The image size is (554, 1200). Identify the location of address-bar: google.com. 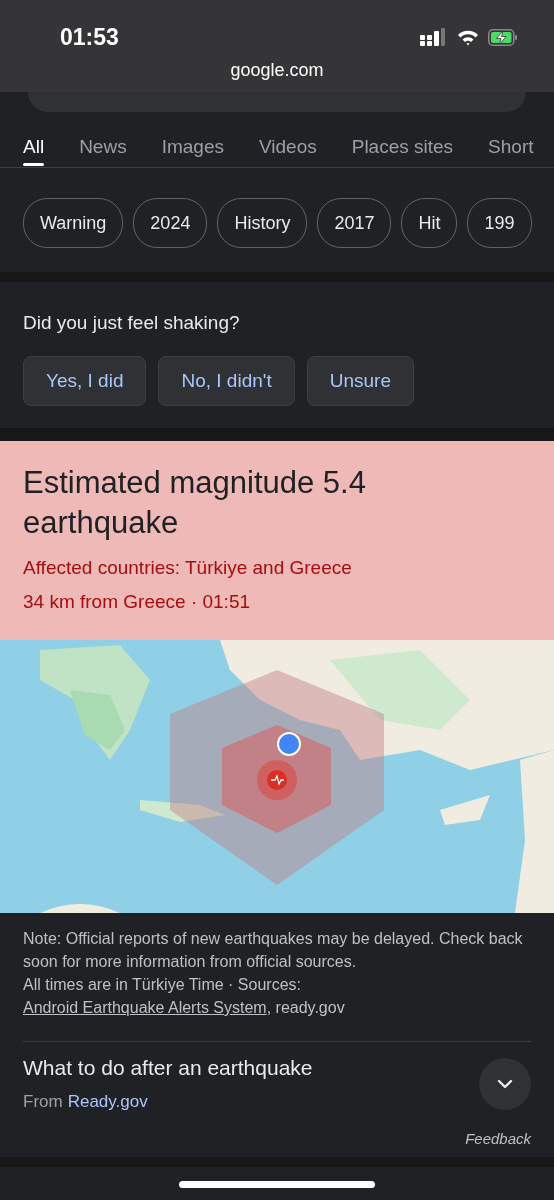
(277, 70).